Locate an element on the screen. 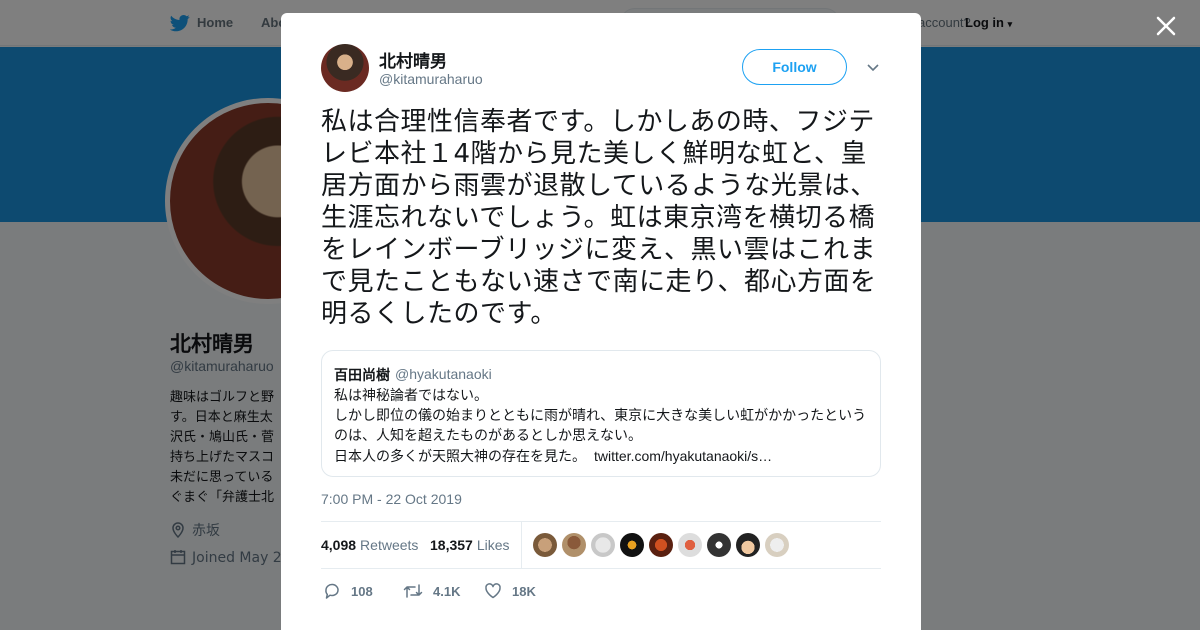 This screenshot has height=630, width=1200. quoted-author-name: 百田尚樹 is located at coordinates (362, 376).